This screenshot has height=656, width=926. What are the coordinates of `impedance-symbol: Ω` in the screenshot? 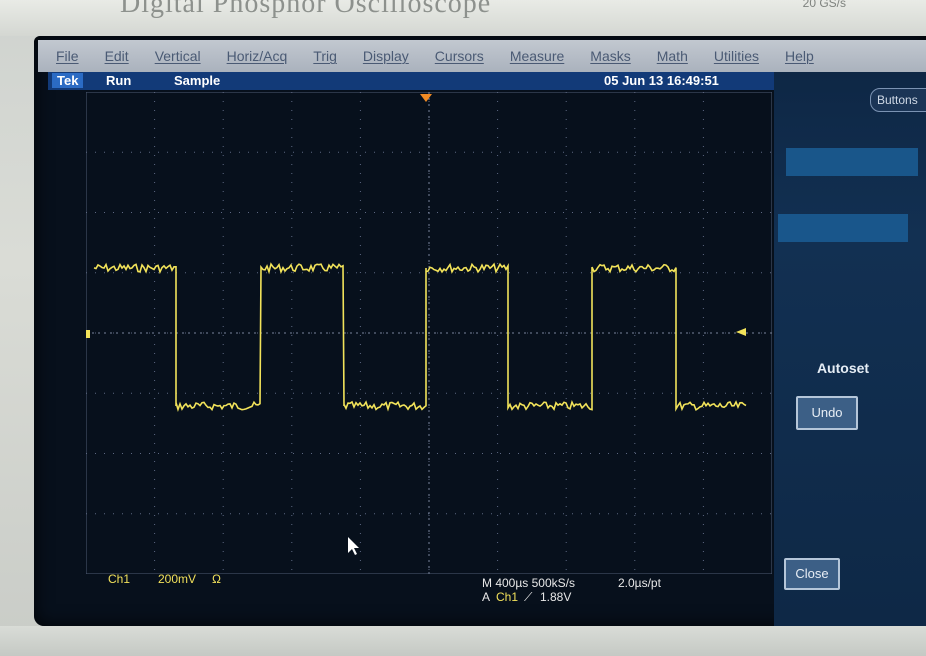 It's located at (216, 579).